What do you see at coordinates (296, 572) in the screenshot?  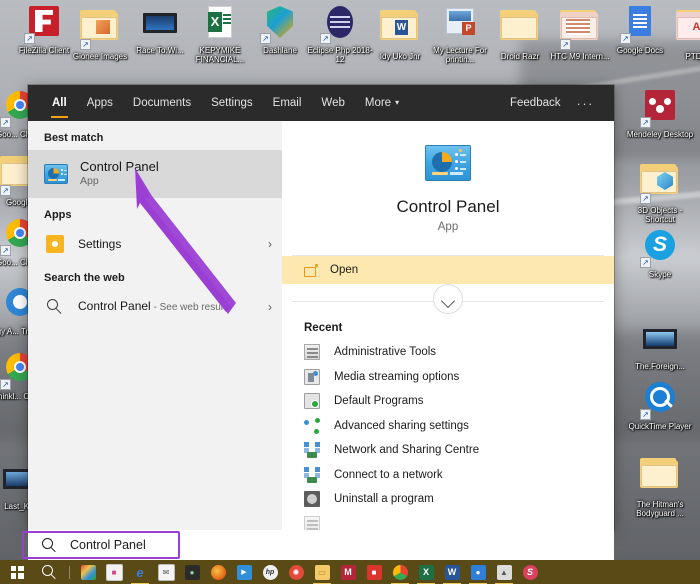 I see `taskbar-paint-icon: ✺` at bounding box center [296, 572].